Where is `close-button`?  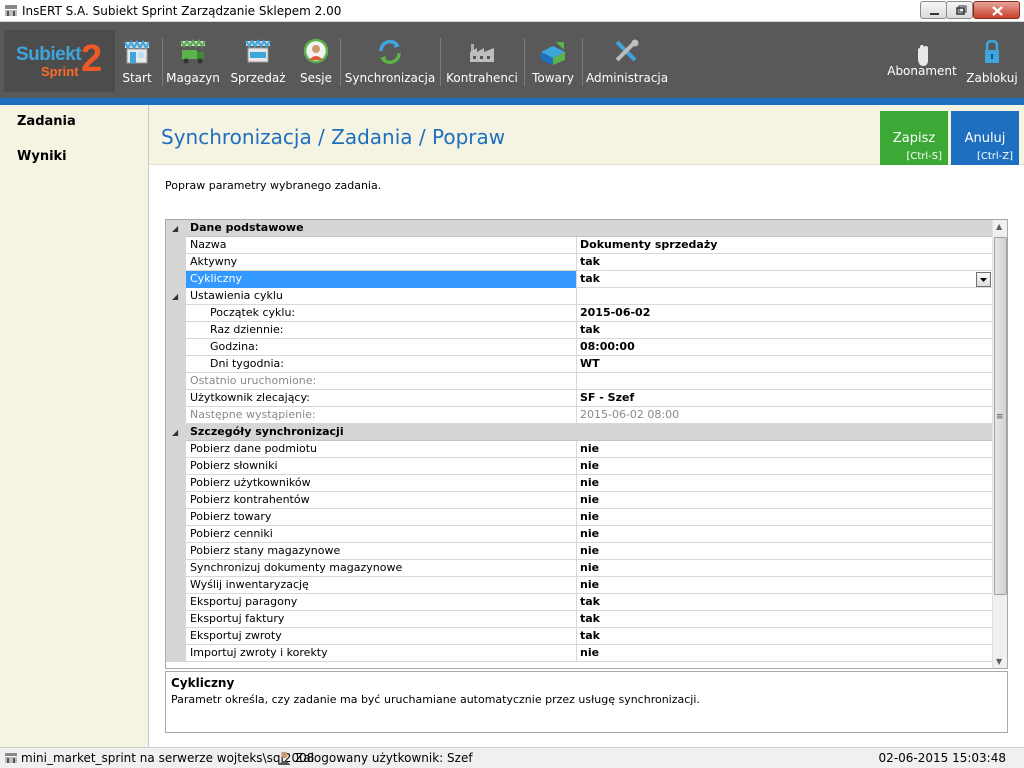
close-button is located at coordinates (996, 10).